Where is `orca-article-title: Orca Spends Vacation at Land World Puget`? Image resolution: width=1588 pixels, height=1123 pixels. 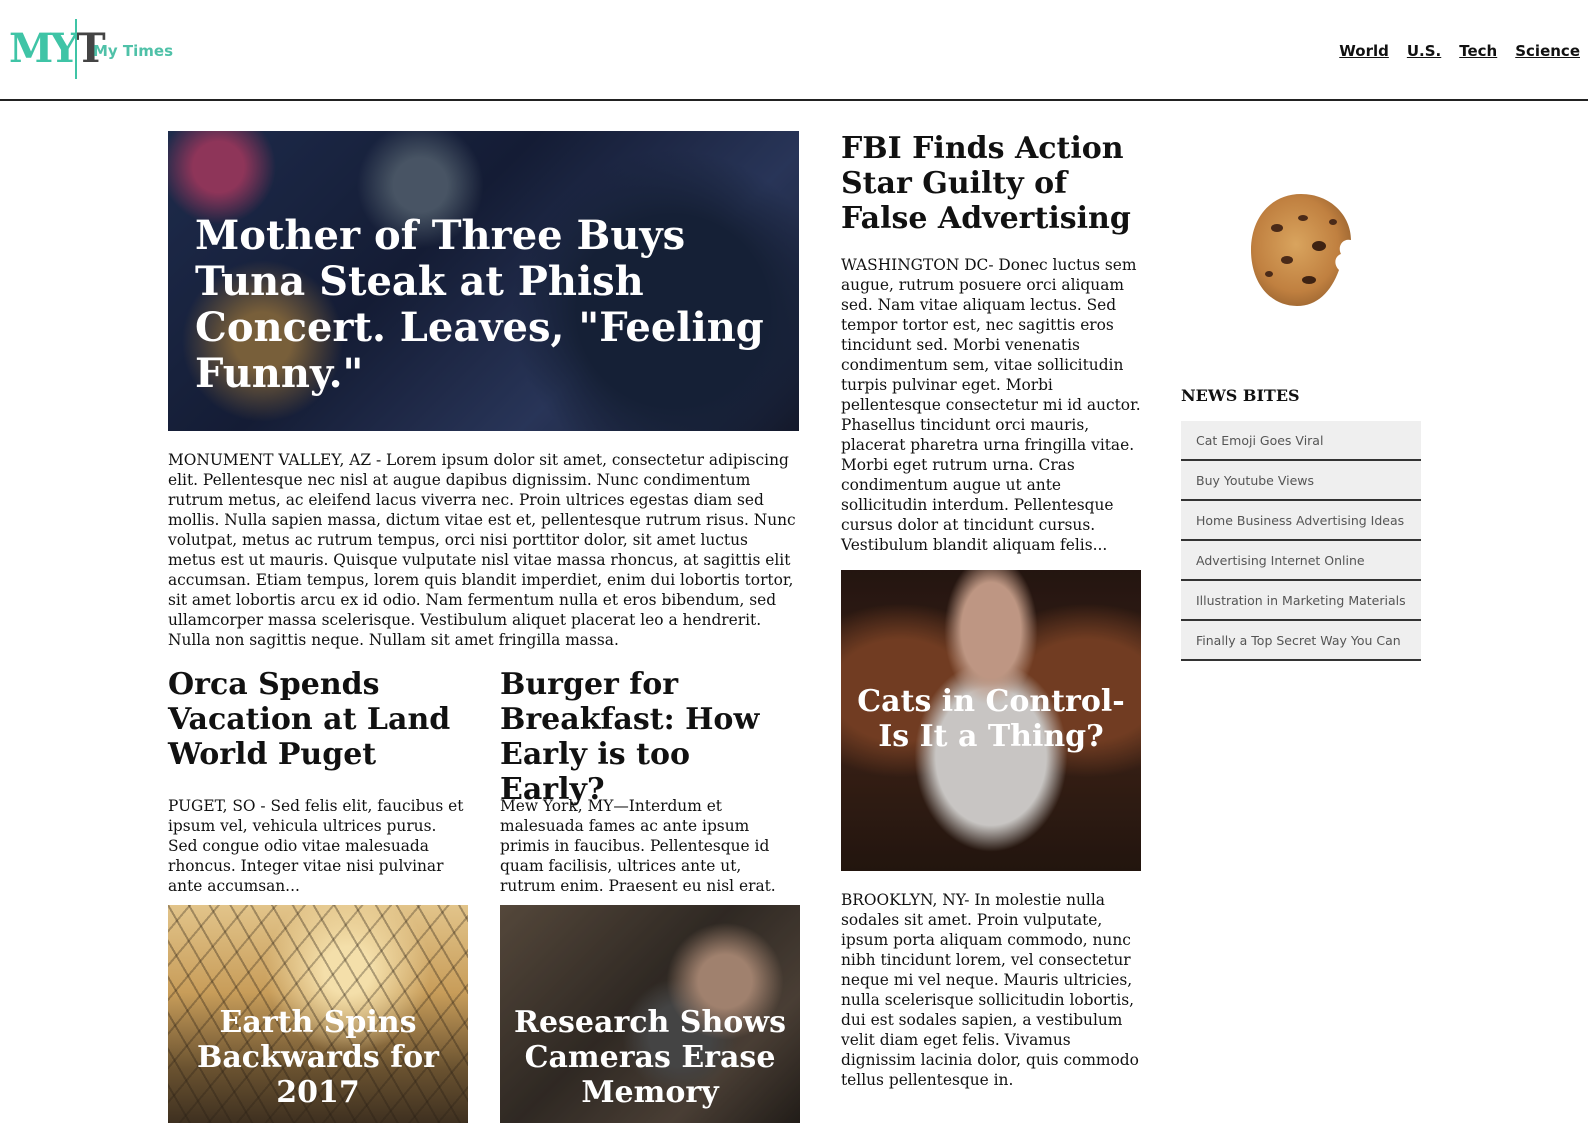
orca-article-title: Orca Spends Vacation at Land World Puget is located at coordinates (318, 719).